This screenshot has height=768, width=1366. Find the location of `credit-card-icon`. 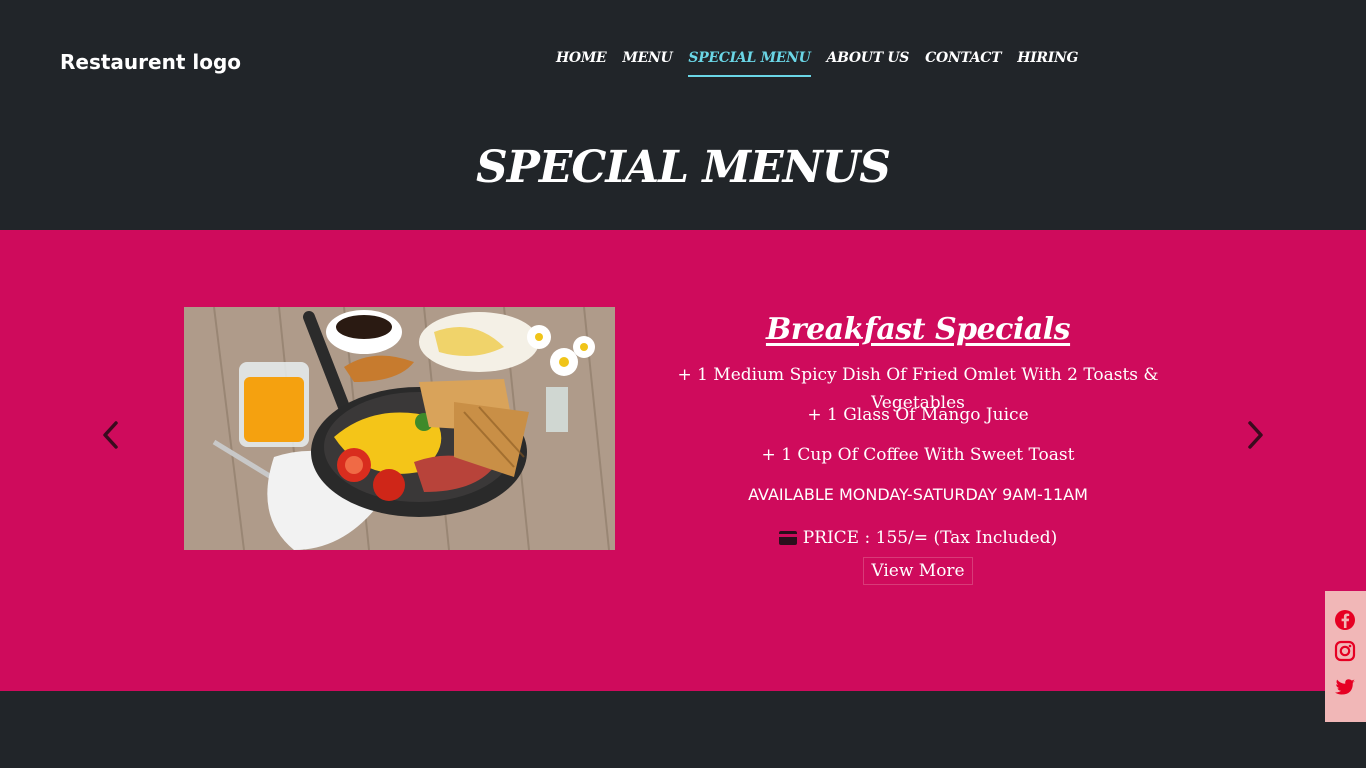

credit-card-icon is located at coordinates (787, 538).